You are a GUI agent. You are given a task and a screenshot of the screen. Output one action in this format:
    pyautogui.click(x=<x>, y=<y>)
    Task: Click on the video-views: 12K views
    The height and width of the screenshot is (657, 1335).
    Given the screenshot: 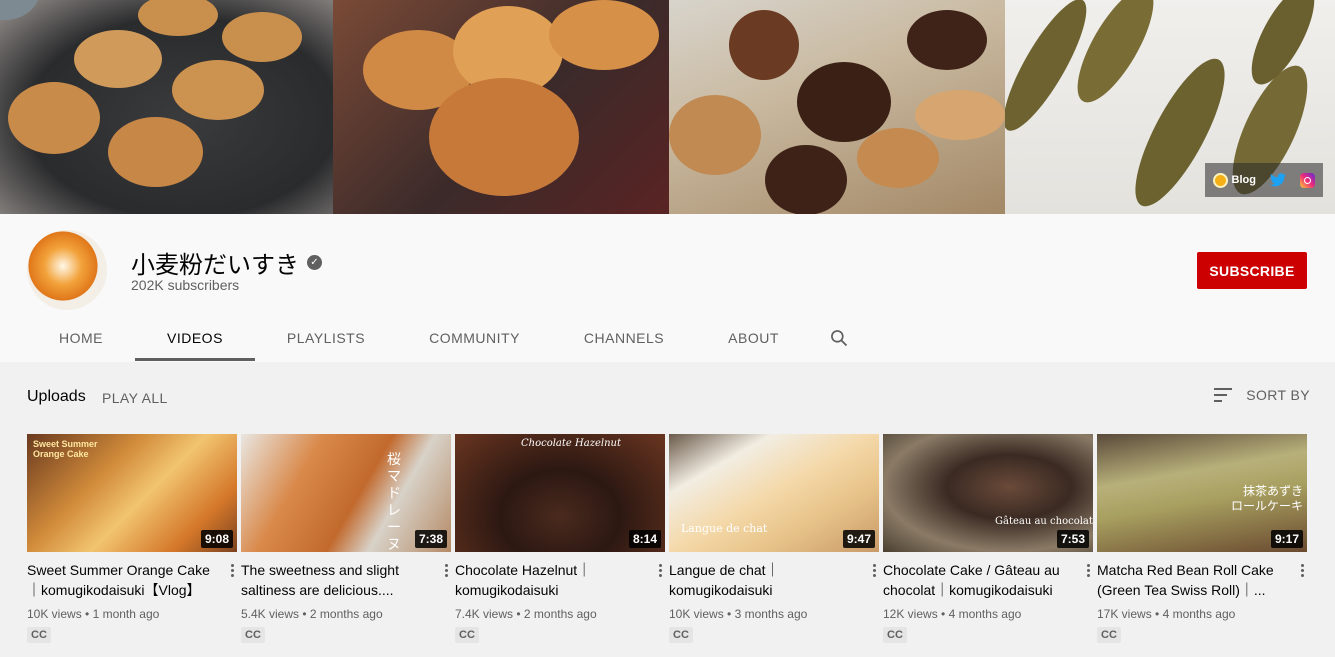 What is the action you would take?
    pyautogui.click(x=910, y=614)
    